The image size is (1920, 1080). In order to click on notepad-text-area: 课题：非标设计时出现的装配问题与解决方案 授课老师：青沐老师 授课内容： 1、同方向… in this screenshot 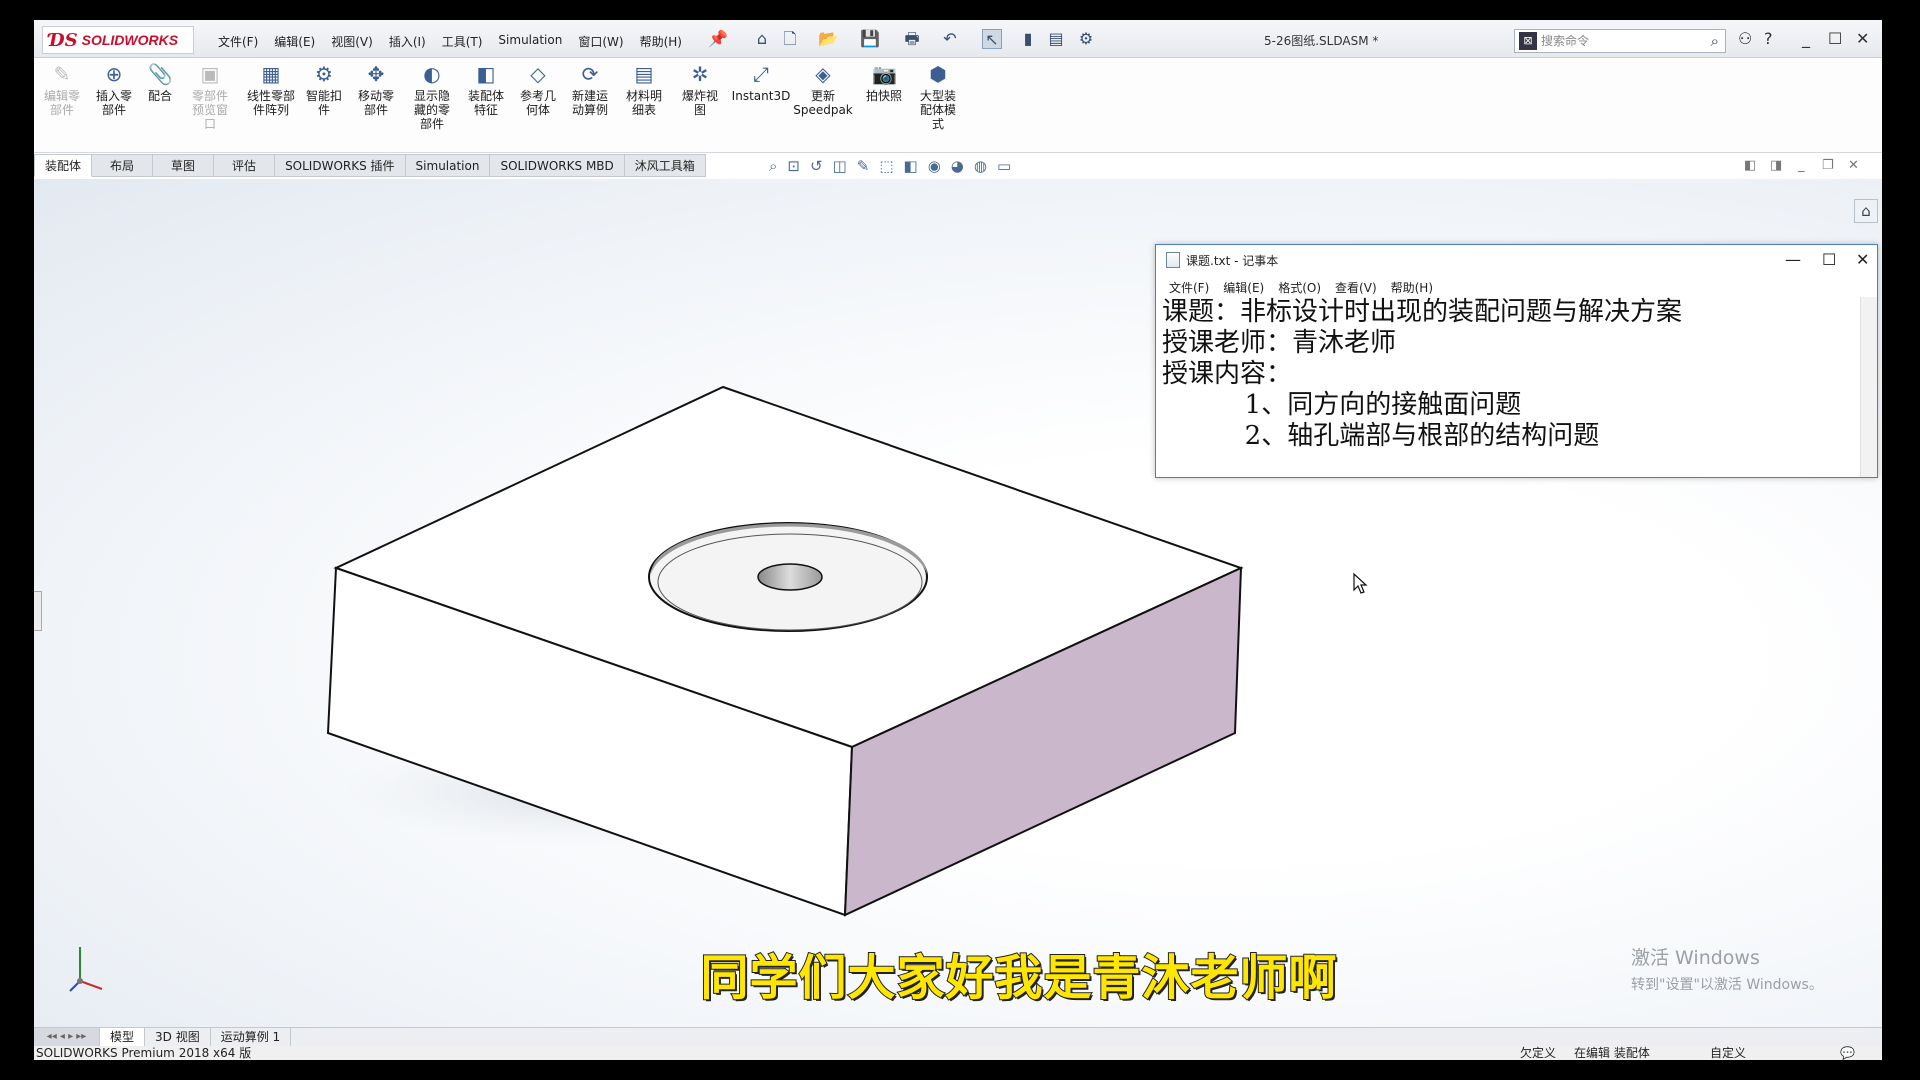, I will do `click(1509, 387)`.